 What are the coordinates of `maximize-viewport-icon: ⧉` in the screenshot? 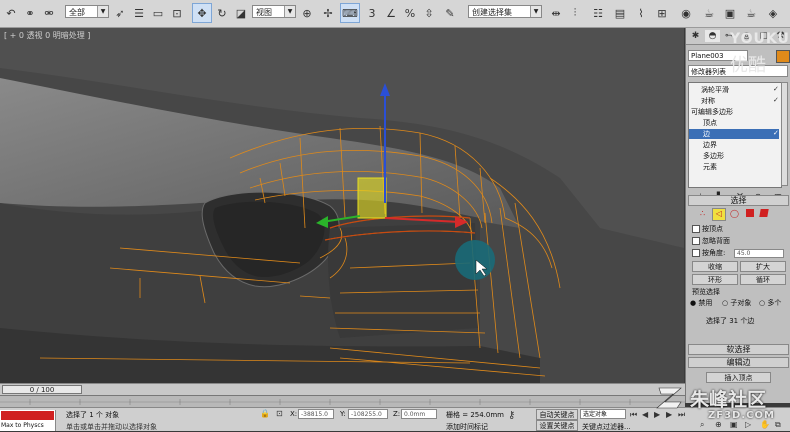 It's located at (778, 425).